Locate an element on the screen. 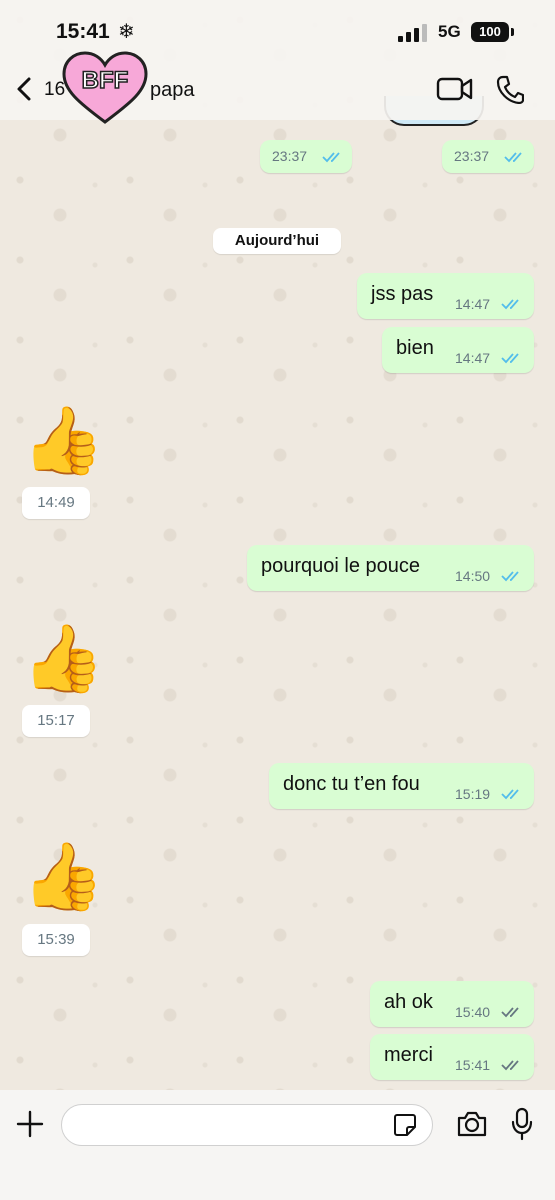 This screenshot has height=1200, width=555. camera-icon is located at coordinates (472, 1124).